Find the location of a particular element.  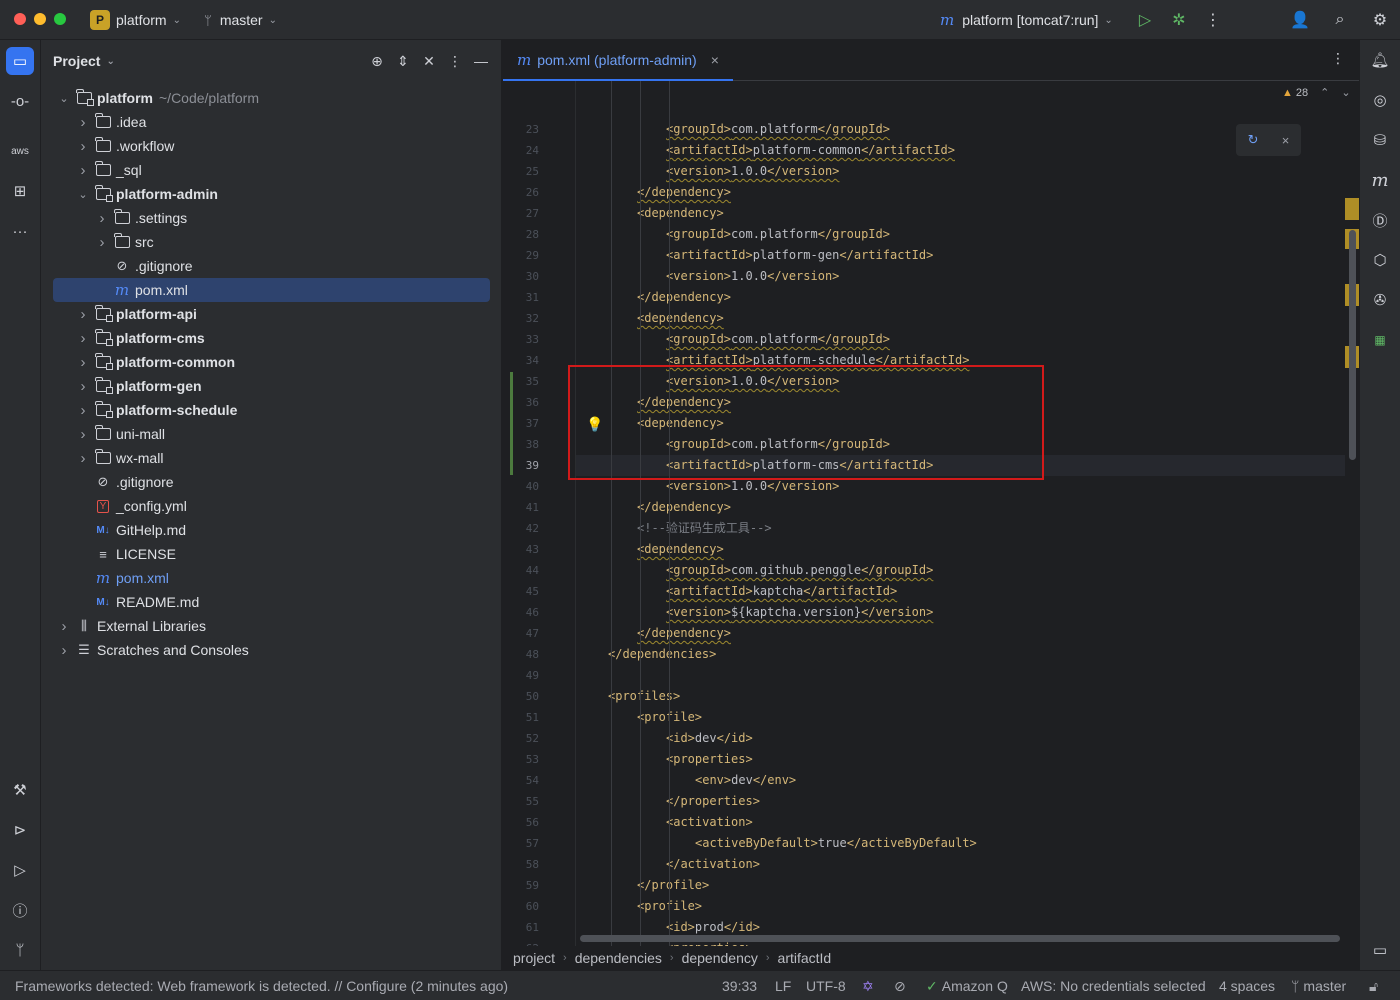

line-number: 38 is located at coordinates (519, 444).